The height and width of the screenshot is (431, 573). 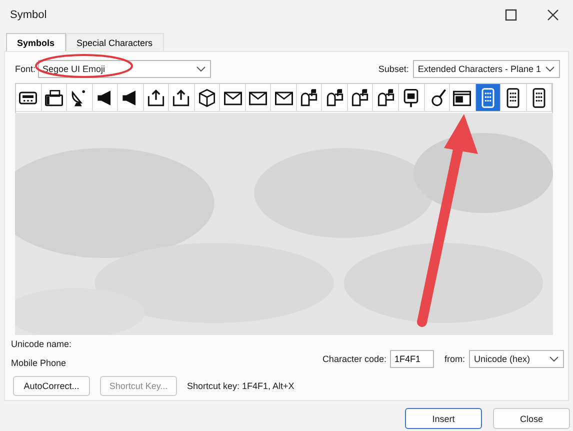 What do you see at coordinates (454, 359) in the screenshot?
I see `from-label: from:` at bounding box center [454, 359].